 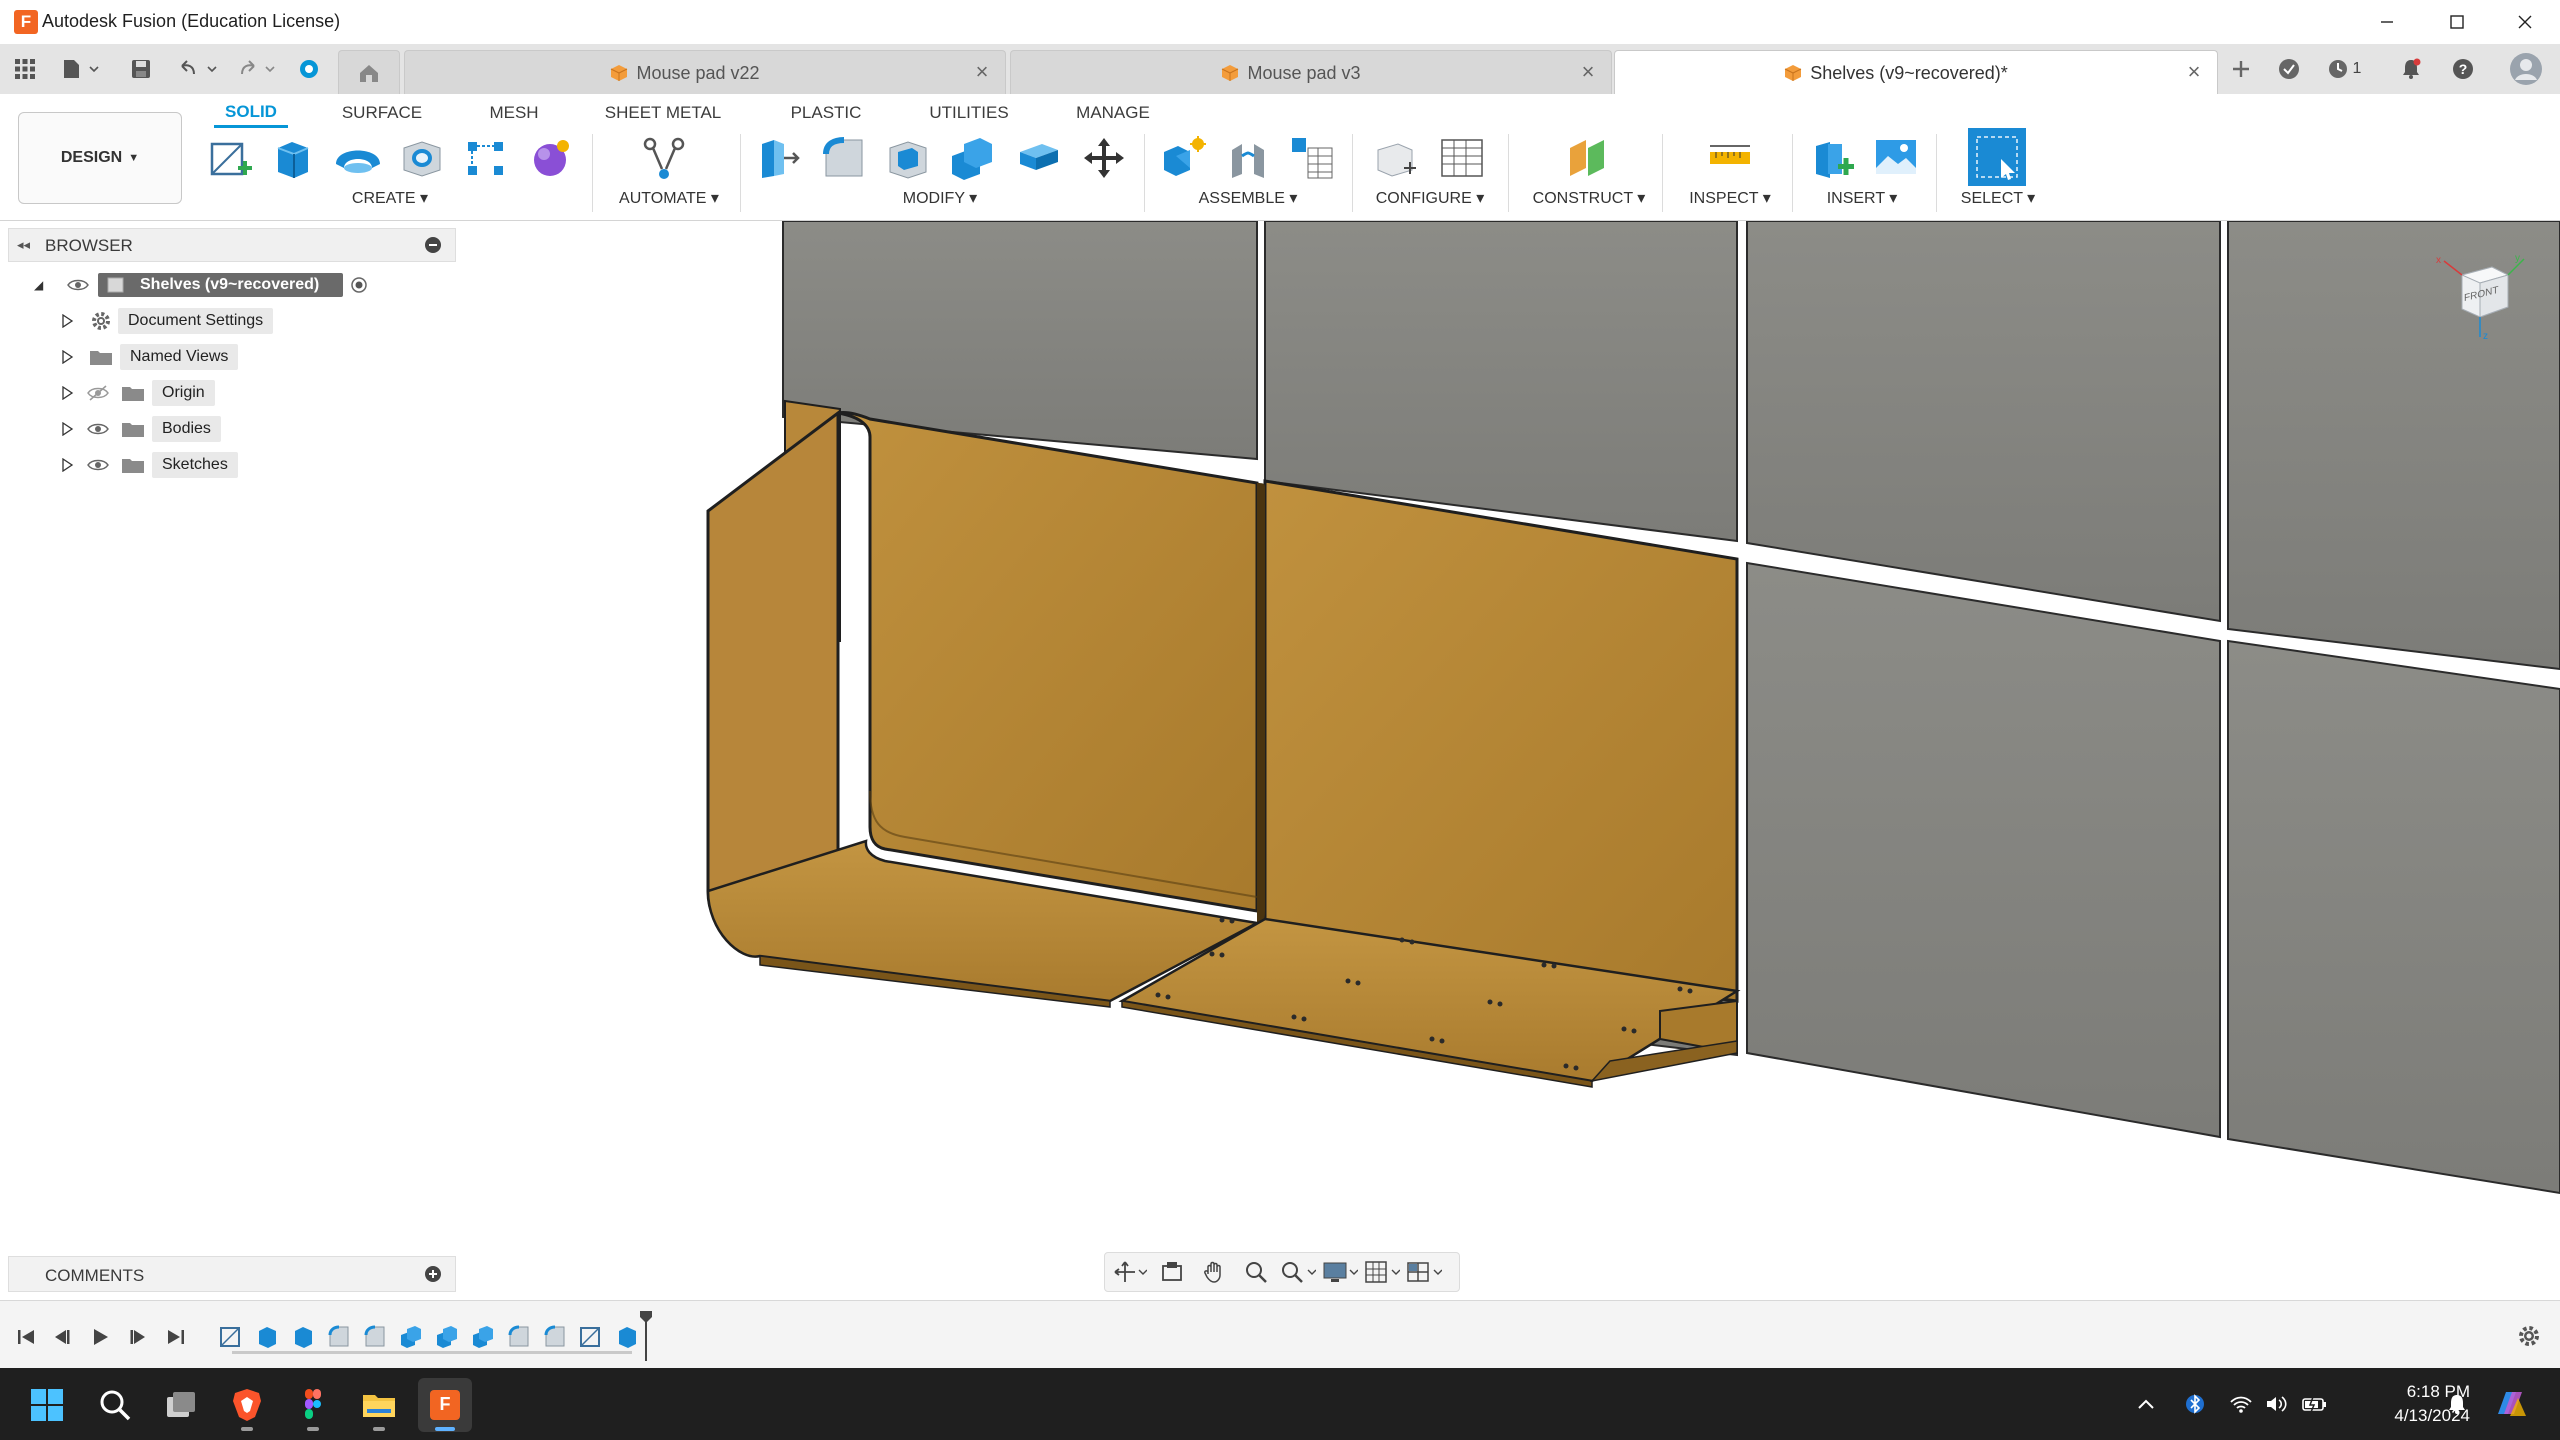 I want to click on extrude-icon, so click(x=292, y=158).